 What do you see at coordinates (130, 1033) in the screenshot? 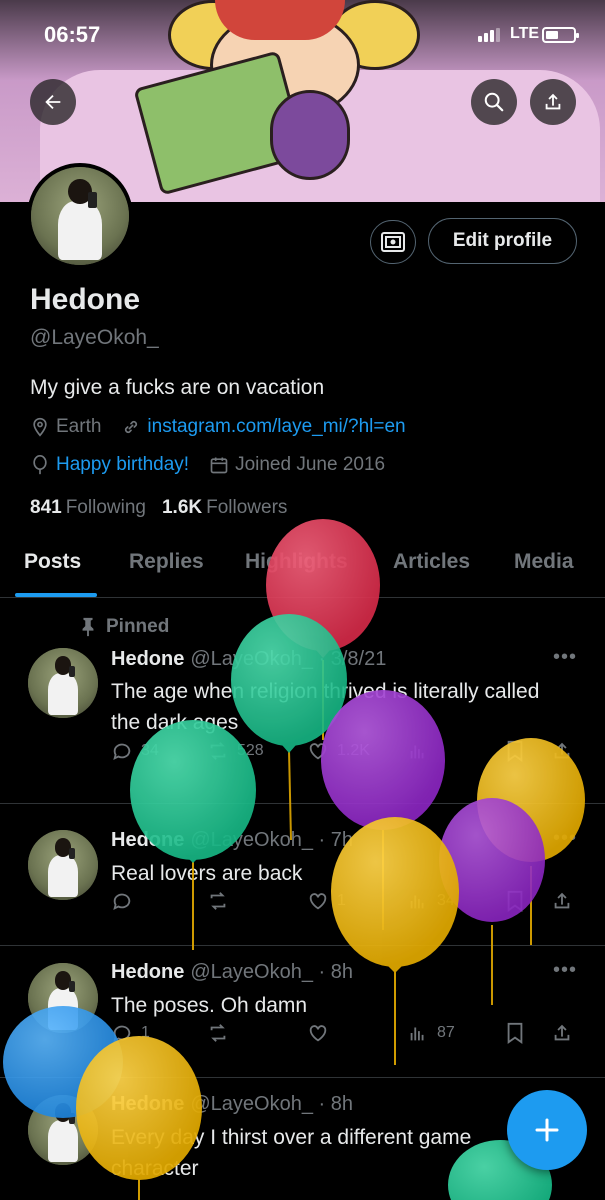
I see `reply-button: 1` at bounding box center [130, 1033].